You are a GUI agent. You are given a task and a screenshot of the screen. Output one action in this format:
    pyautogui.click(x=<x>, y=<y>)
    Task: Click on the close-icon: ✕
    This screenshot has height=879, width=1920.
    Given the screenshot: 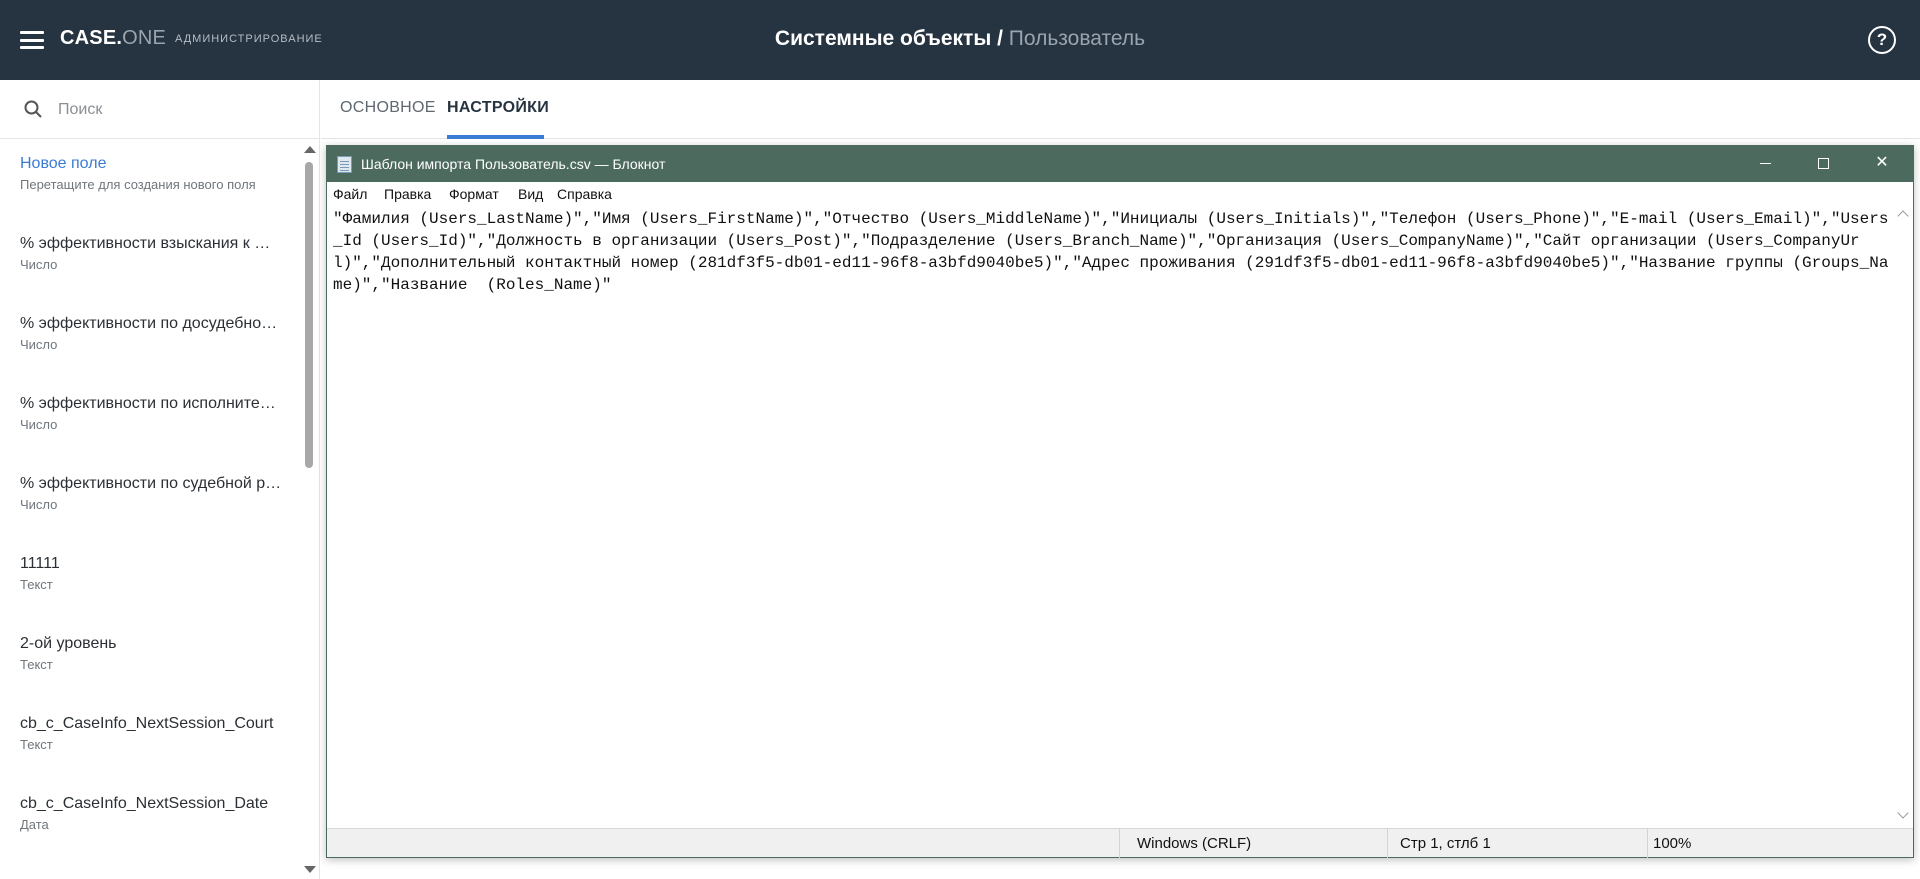 What is the action you would take?
    pyautogui.click(x=1882, y=162)
    